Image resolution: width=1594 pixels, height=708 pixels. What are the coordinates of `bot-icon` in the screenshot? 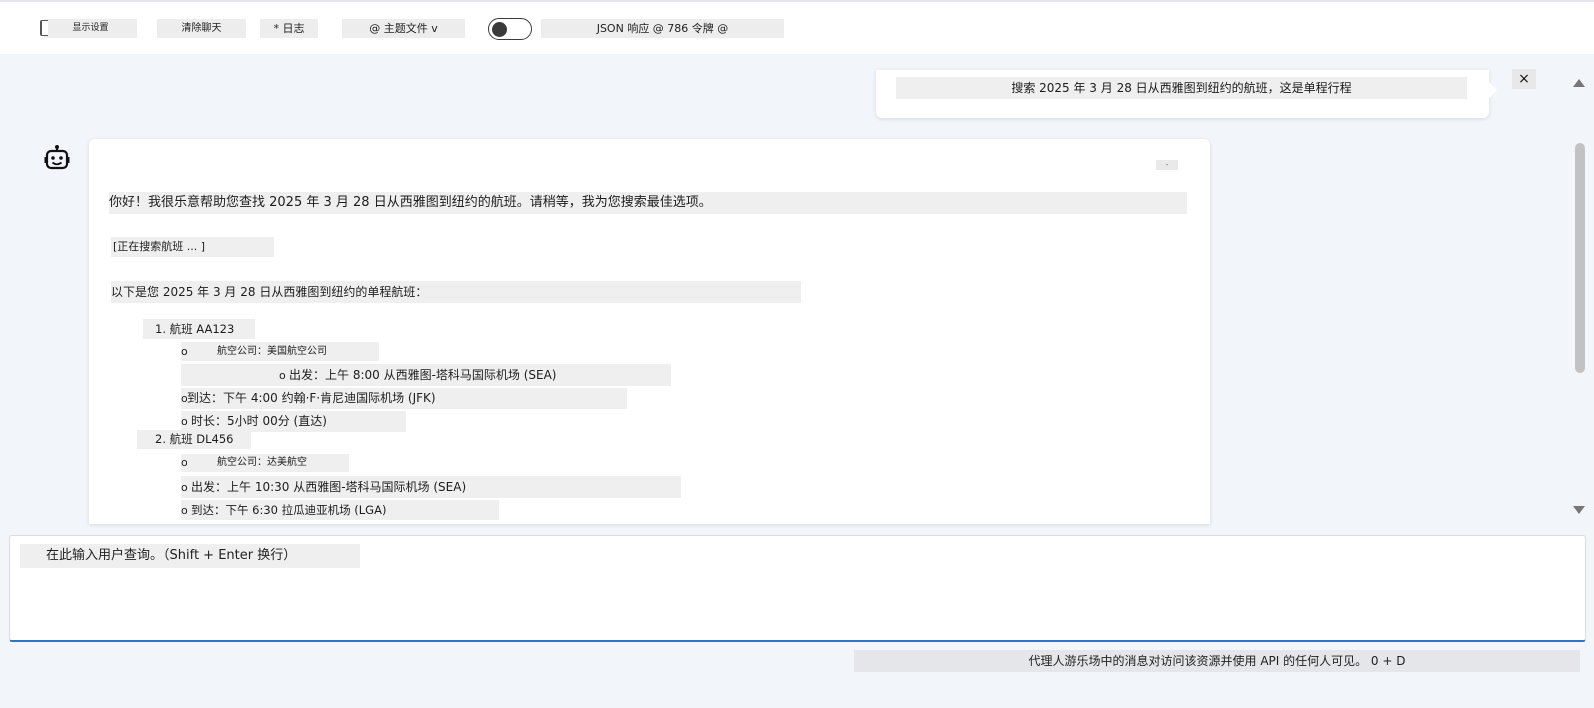 It's located at (57, 159).